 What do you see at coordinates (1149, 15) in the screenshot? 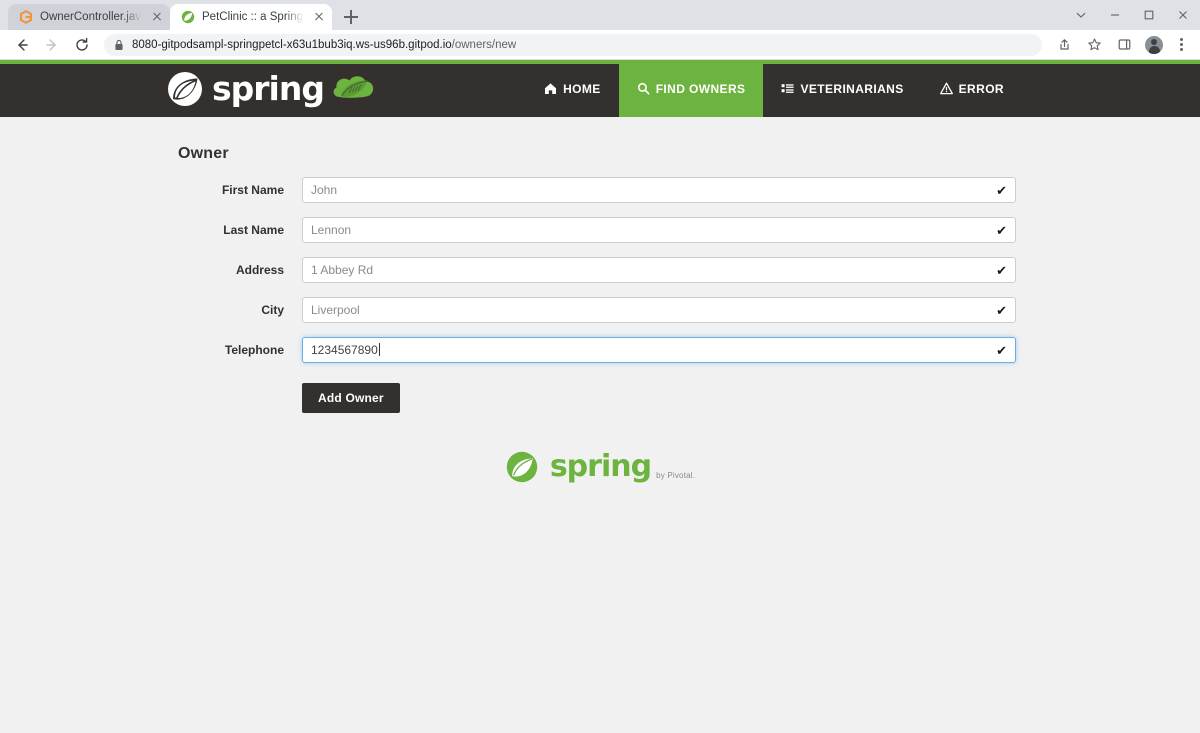
I see `maximize-icon` at bounding box center [1149, 15].